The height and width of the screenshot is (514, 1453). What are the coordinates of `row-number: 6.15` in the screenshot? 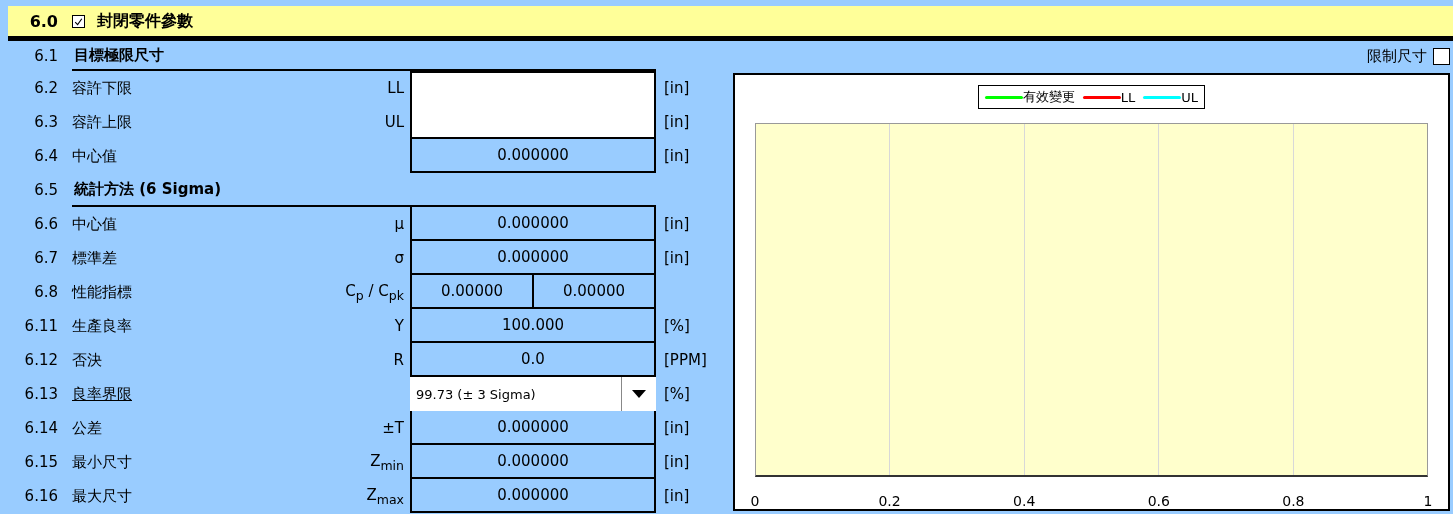 It's located at (40, 462).